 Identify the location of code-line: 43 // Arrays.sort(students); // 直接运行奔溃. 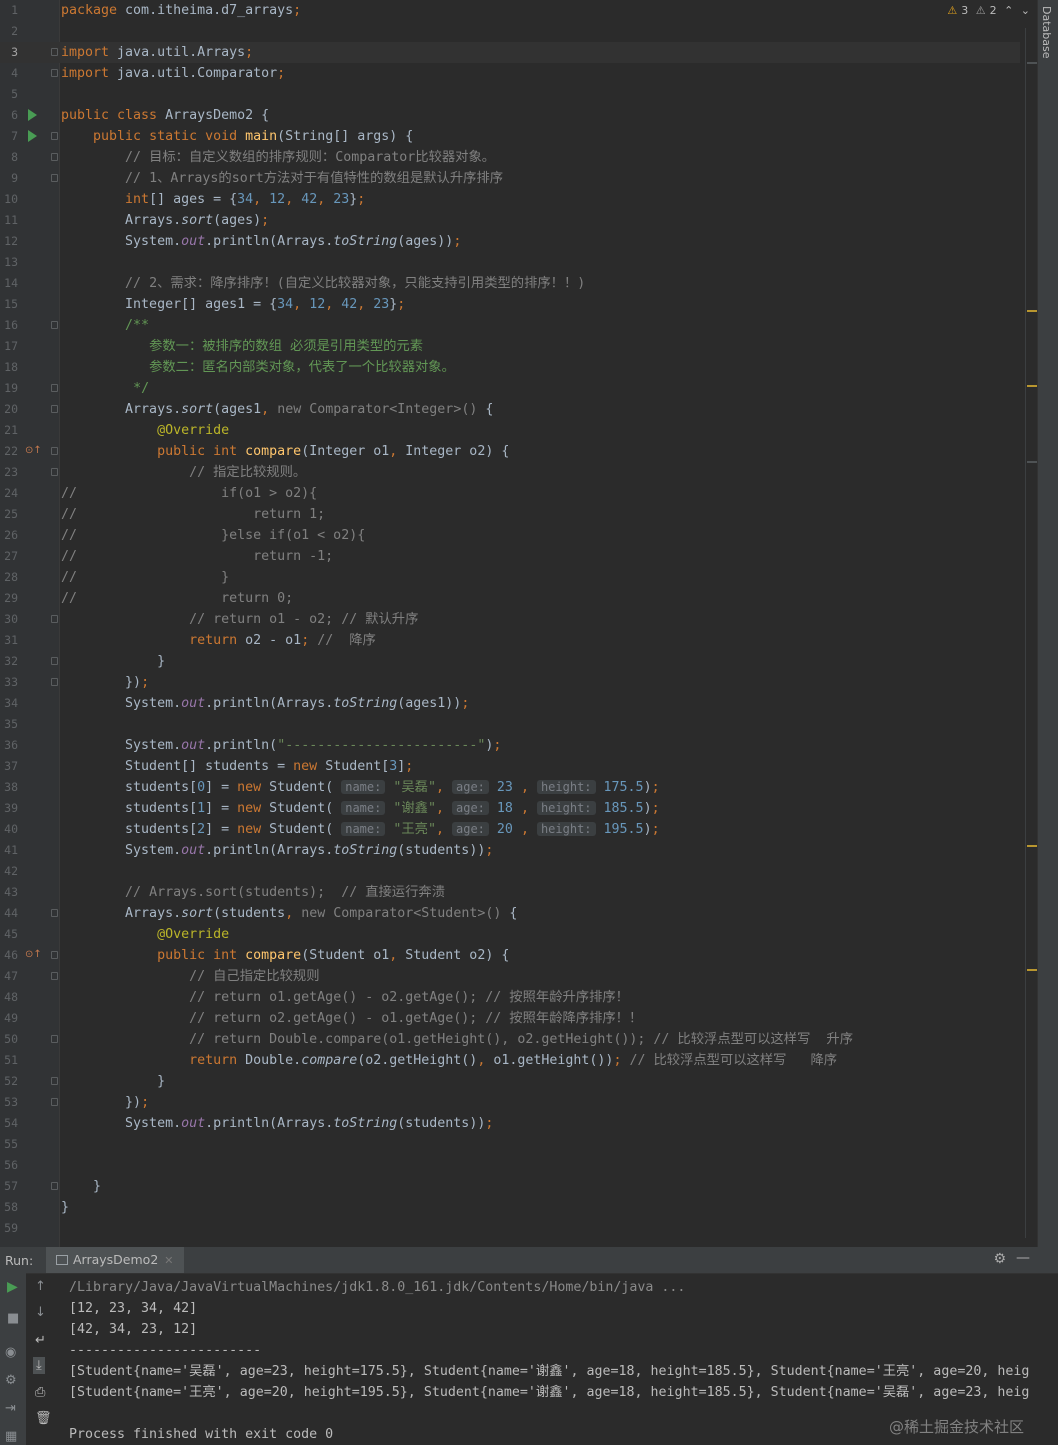
(510, 892).